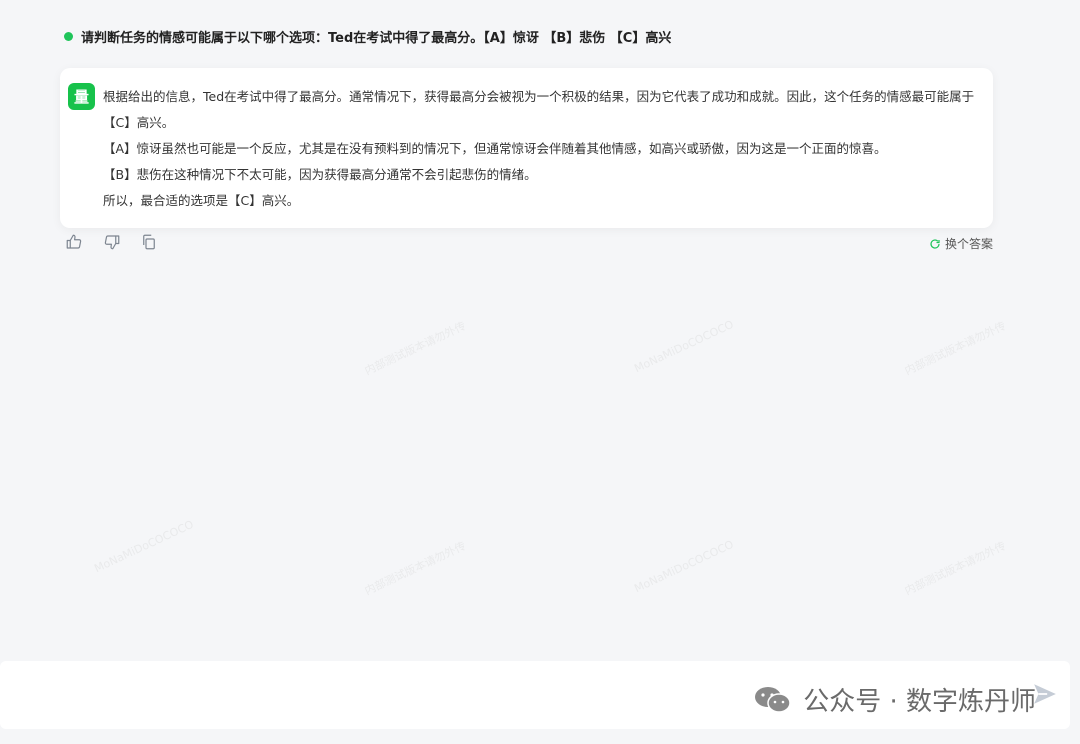 The image size is (1080, 744). I want to click on status-dot-icon, so click(68, 36).